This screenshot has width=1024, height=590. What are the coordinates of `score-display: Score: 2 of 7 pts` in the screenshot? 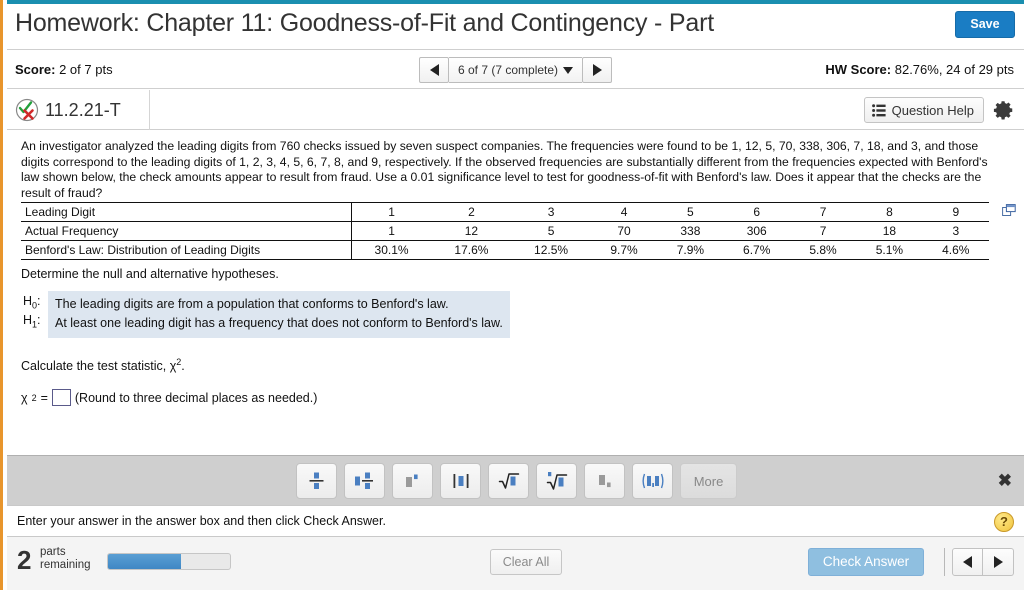 It's located at (64, 69).